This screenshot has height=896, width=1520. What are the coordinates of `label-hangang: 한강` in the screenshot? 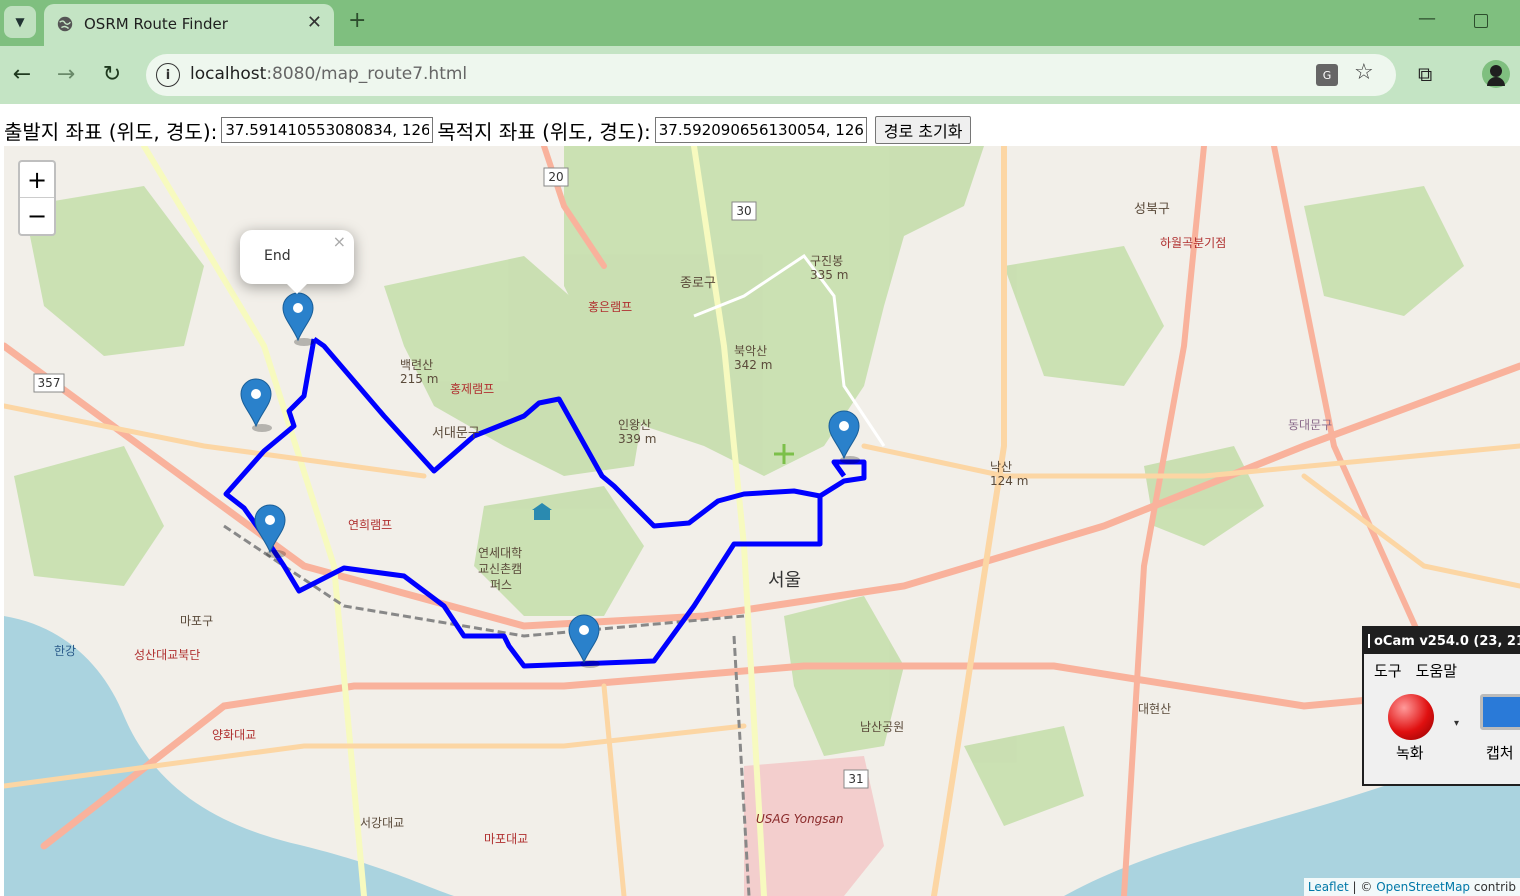 It's located at (65, 651).